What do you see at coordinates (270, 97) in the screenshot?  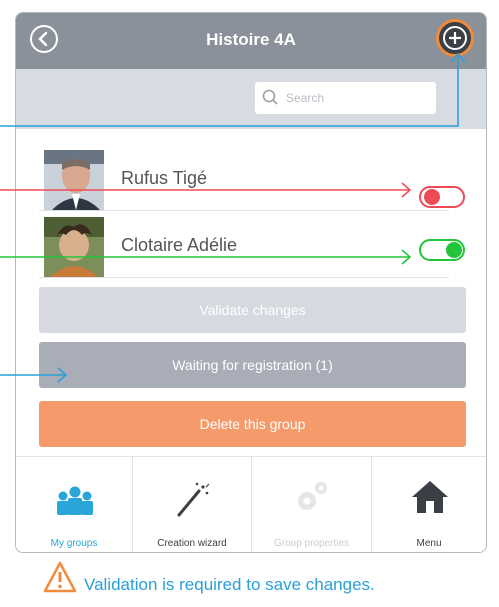 I see `search-icon` at bounding box center [270, 97].